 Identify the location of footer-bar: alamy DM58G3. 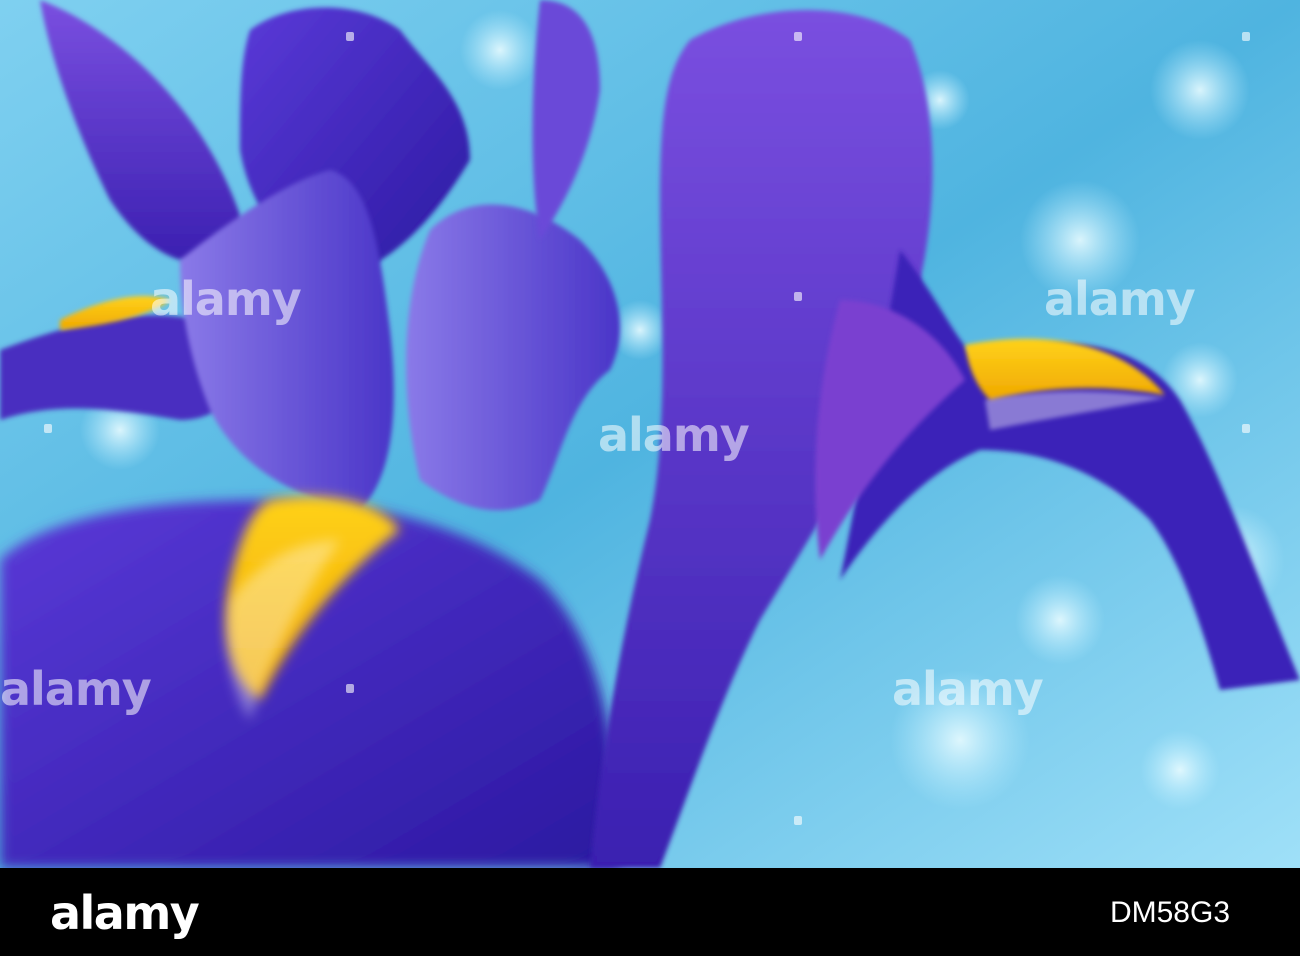
(650, 912).